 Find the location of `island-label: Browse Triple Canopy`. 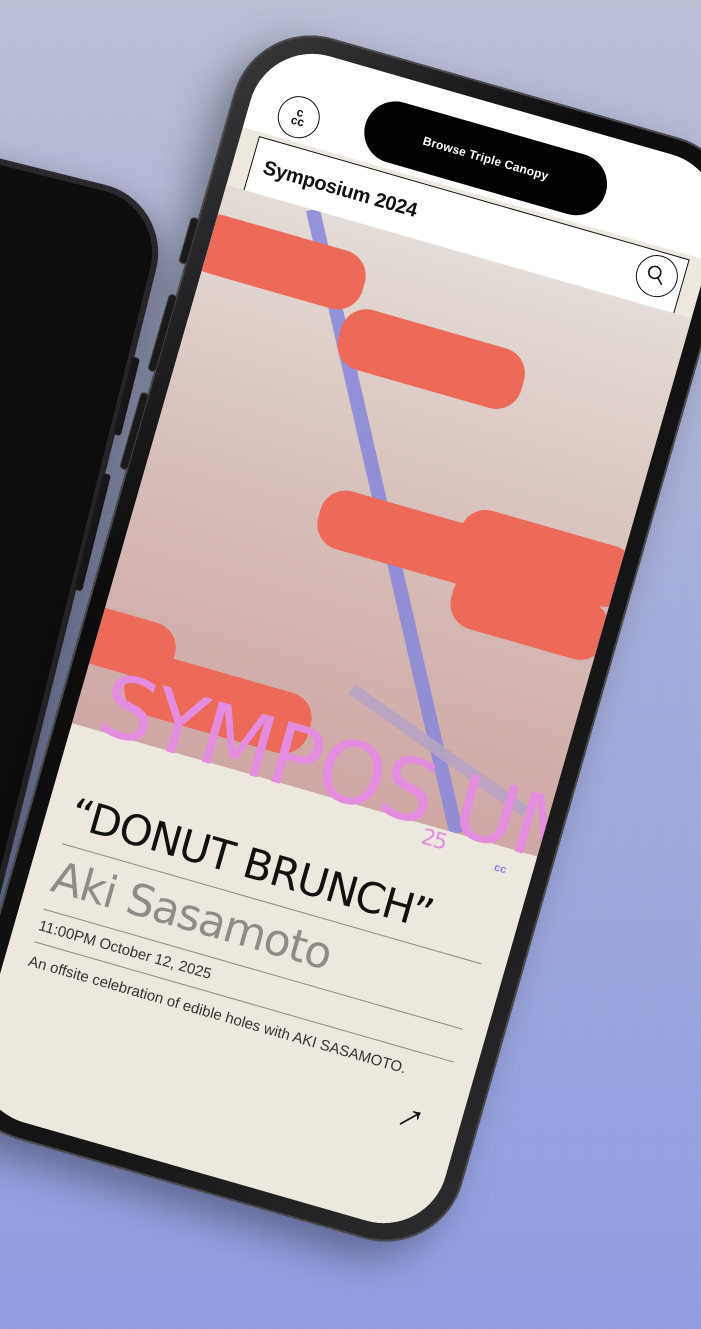

island-label: Browse Triple Canopy is located at coordinates (486, 158).